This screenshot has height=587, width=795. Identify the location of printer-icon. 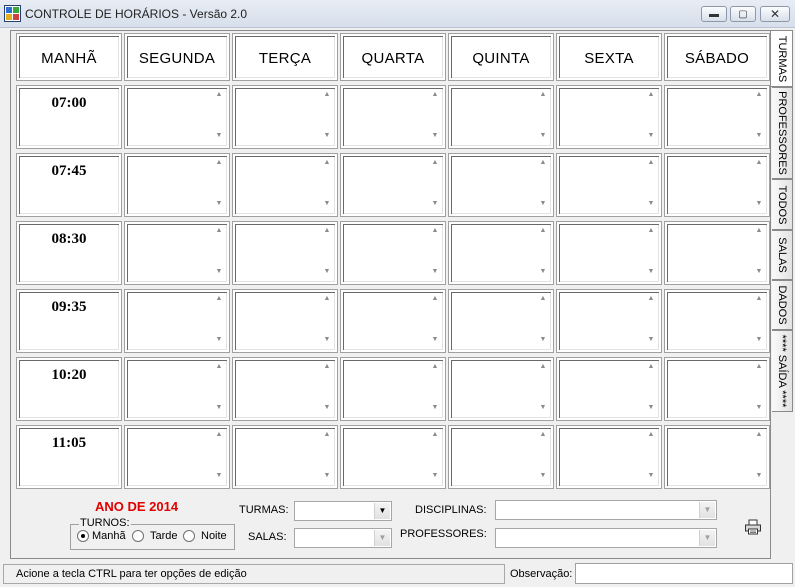
(753, 527).